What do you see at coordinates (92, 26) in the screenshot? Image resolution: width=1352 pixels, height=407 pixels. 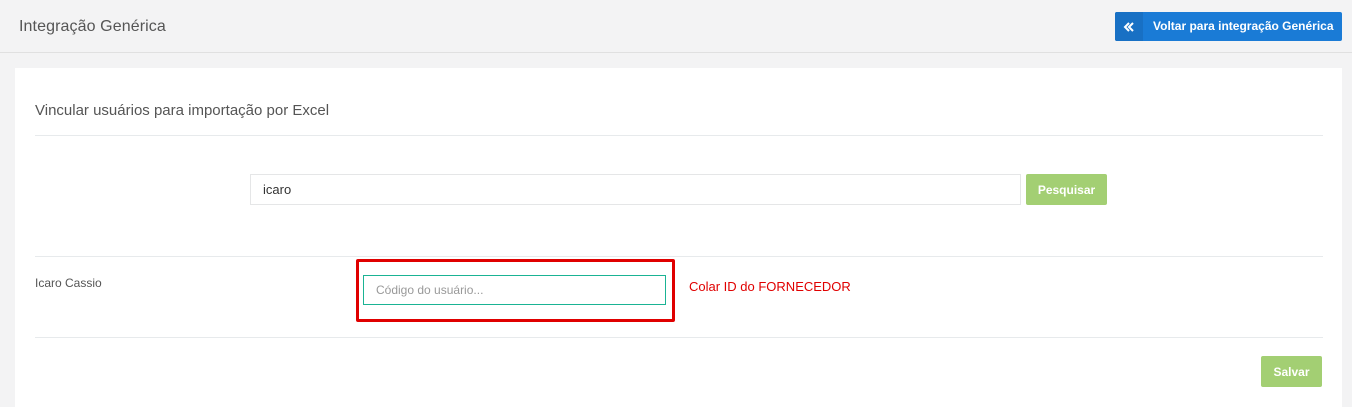 I see `page-title: Integração Genérica` at bounding box center [92, 26].